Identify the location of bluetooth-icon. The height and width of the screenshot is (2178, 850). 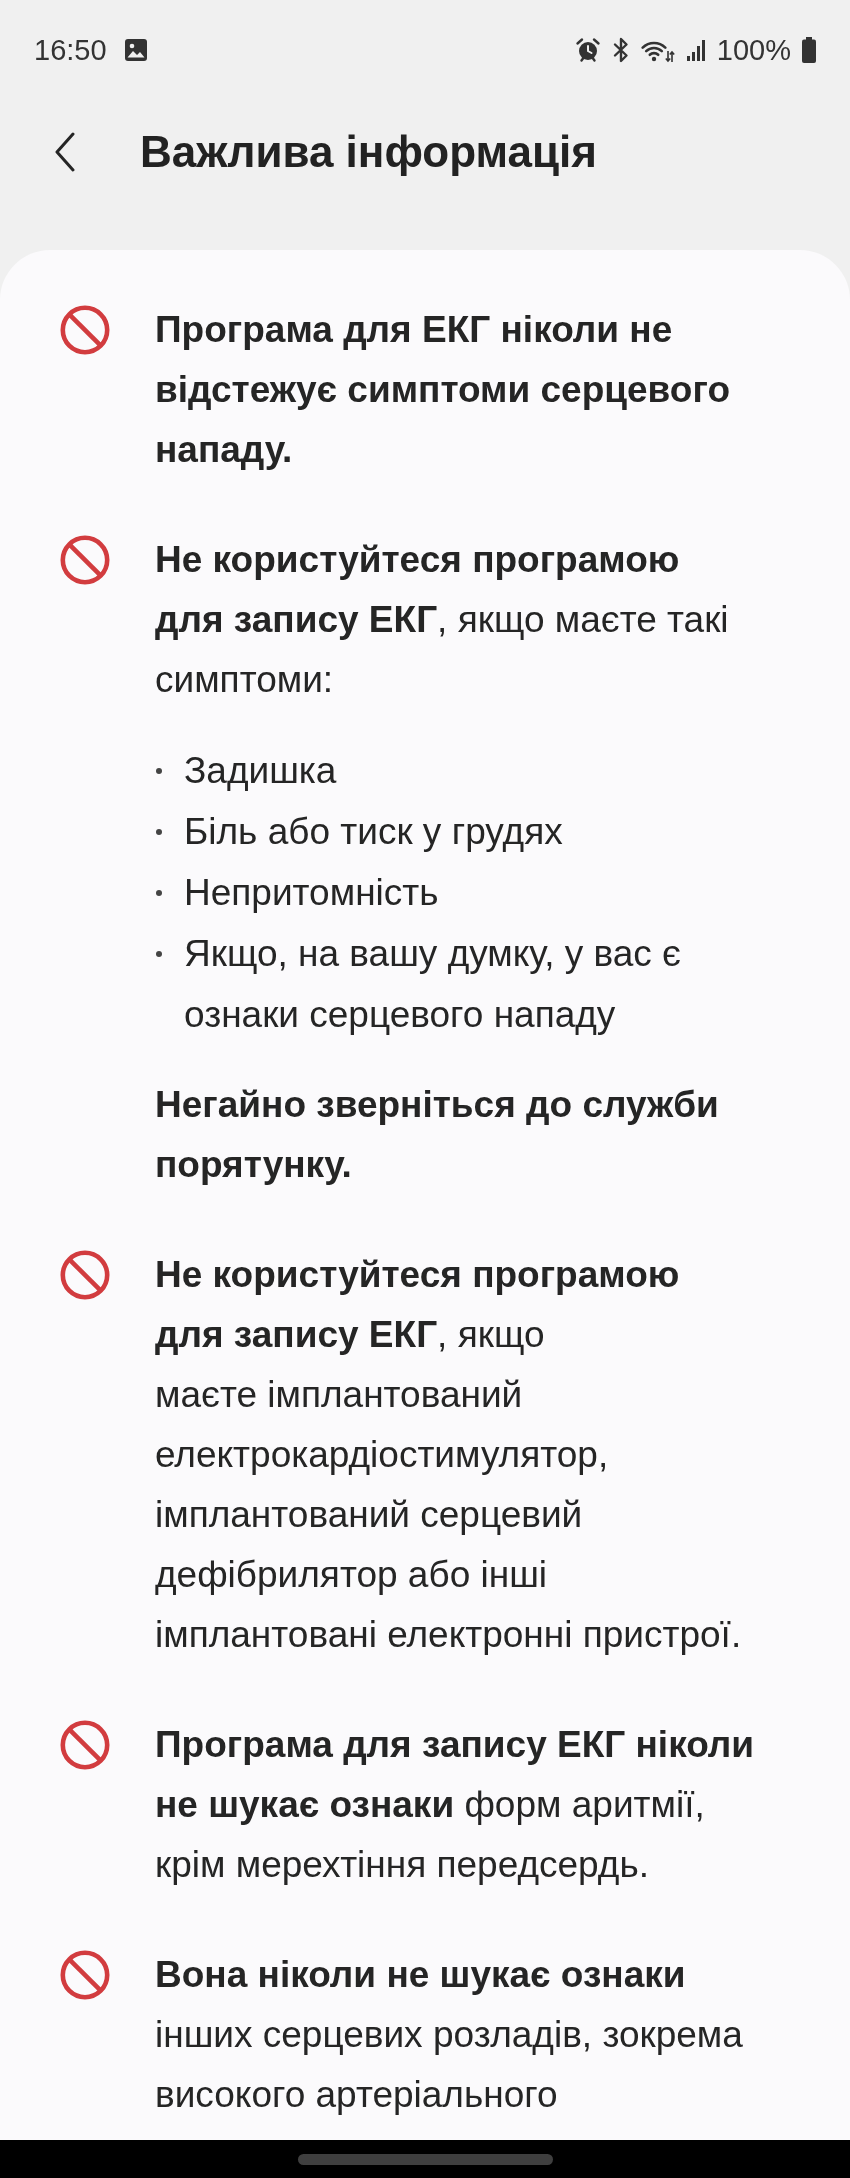
(620, 50).